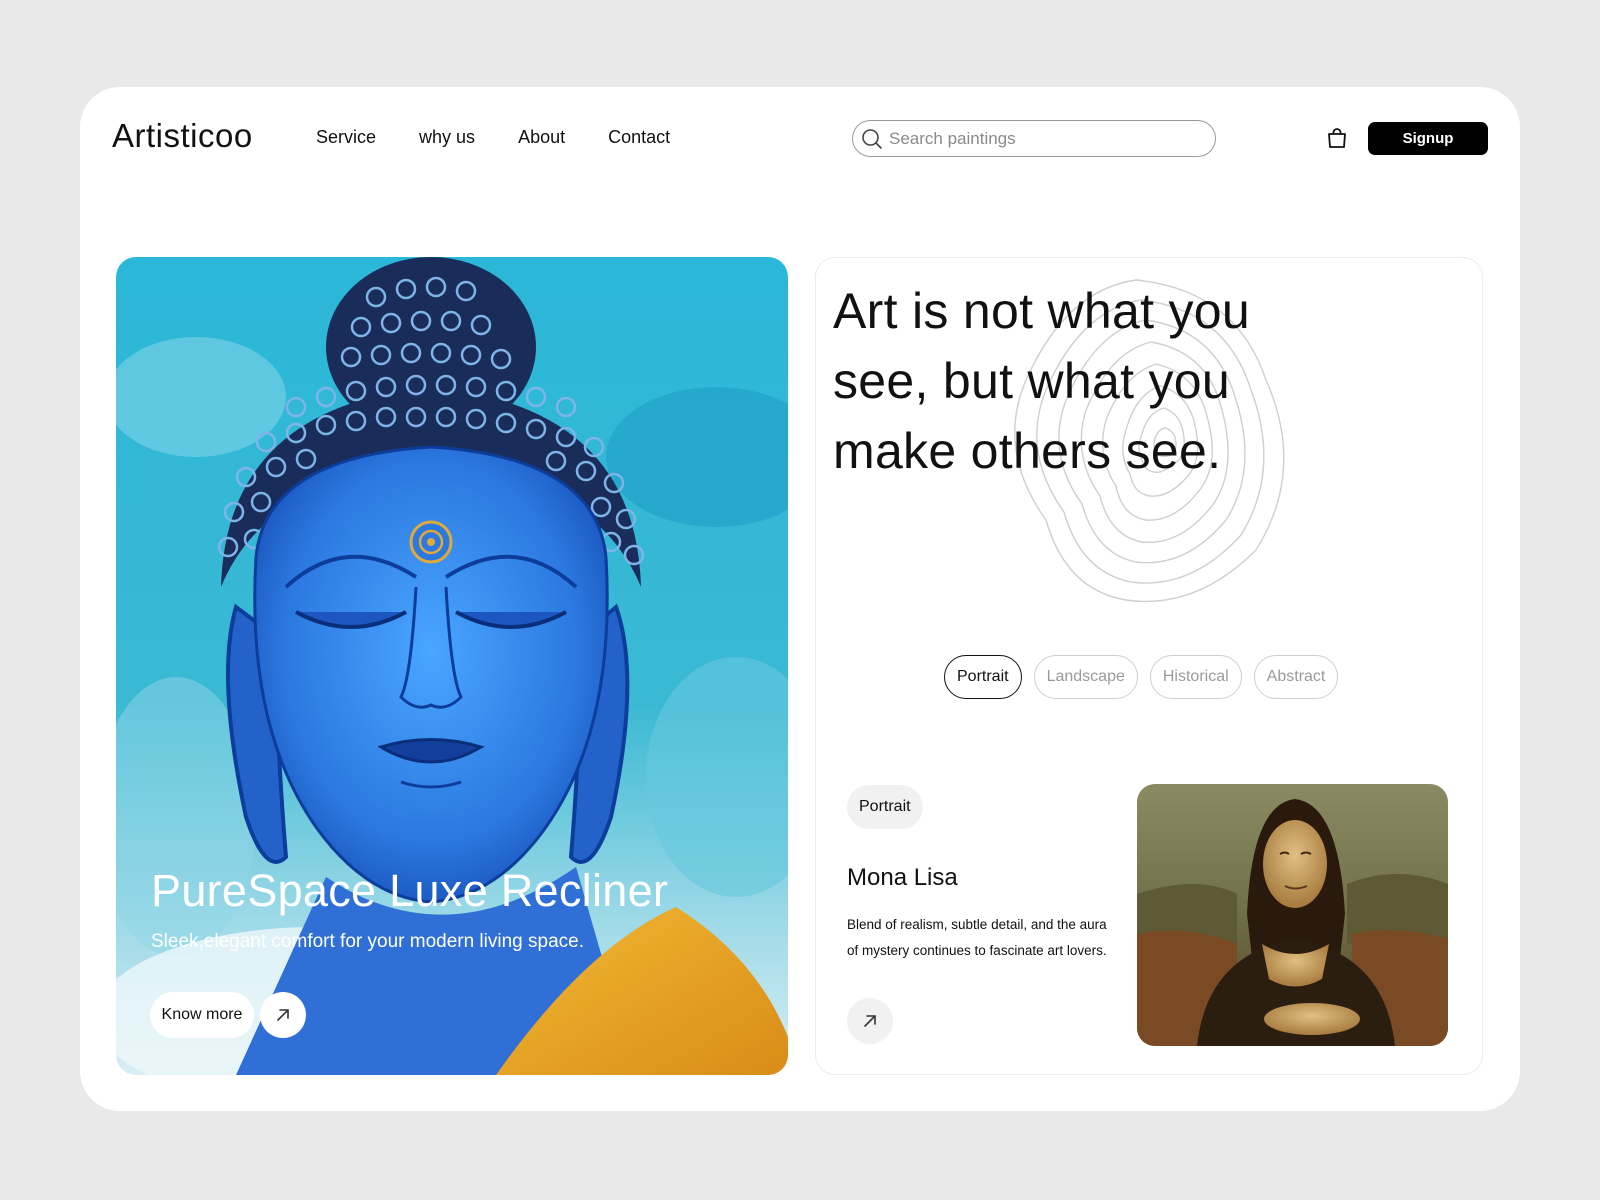 The width and height of the screenshot is (1600, 1200). I want to click on filter-portrait: Portrait, so click(983, 677).